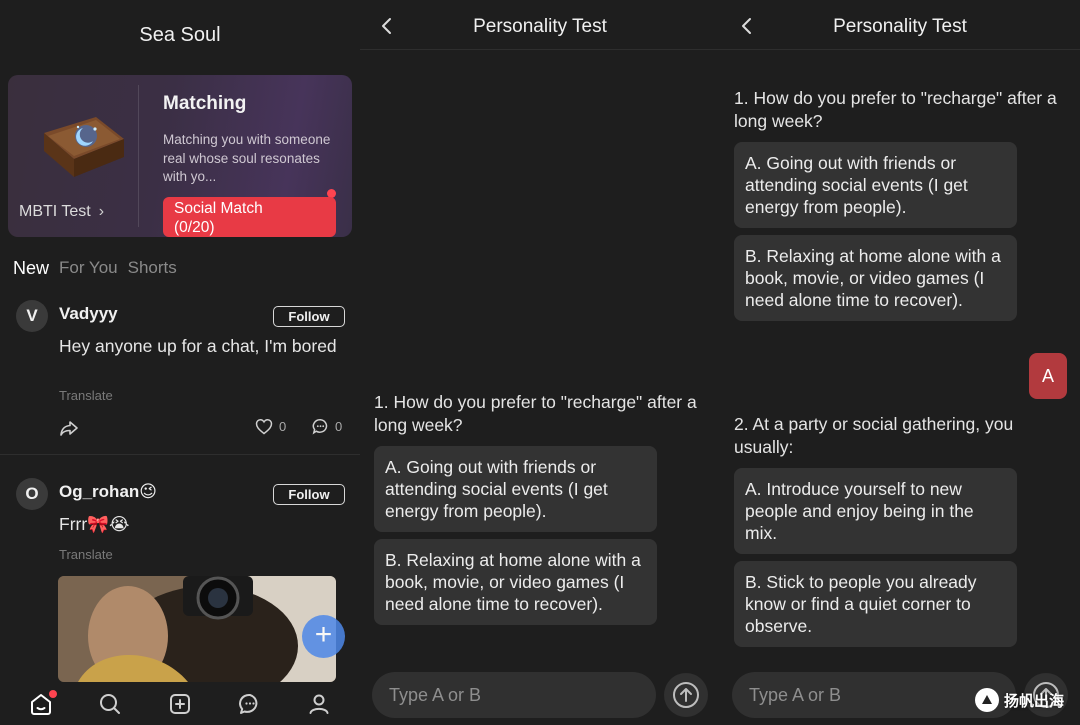  Describe the element at coordinates (52, 693) in the screenshot. I see `notification-dot` at that location.